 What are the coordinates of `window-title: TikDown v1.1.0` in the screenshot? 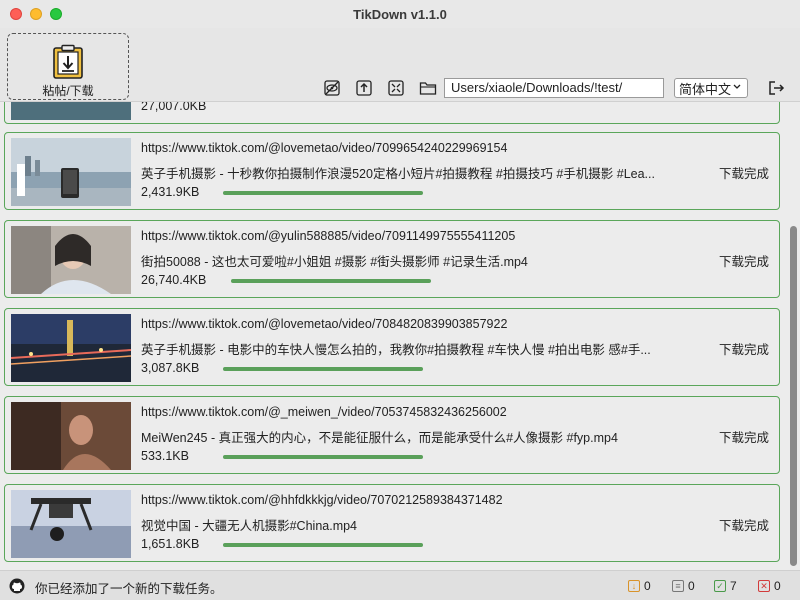 It's located at (400, 14).